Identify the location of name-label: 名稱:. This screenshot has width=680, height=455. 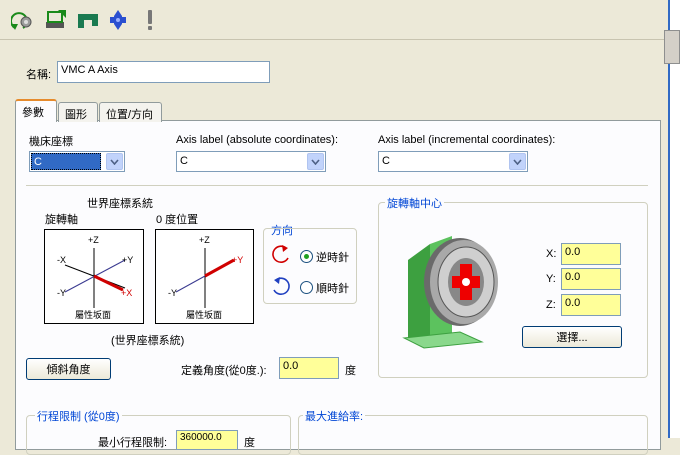
(39, 75).